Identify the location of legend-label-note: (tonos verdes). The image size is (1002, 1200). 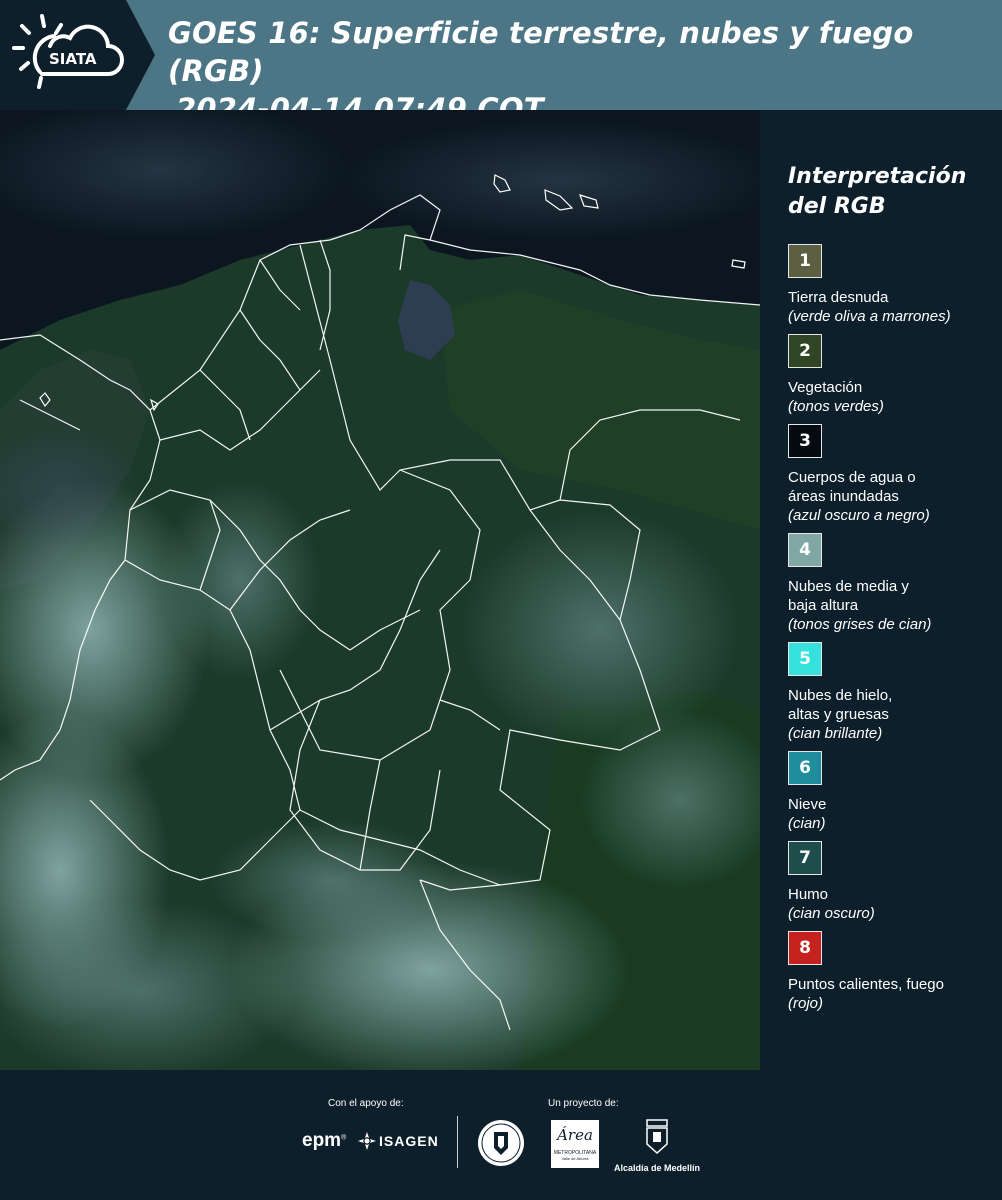
(836, 406).